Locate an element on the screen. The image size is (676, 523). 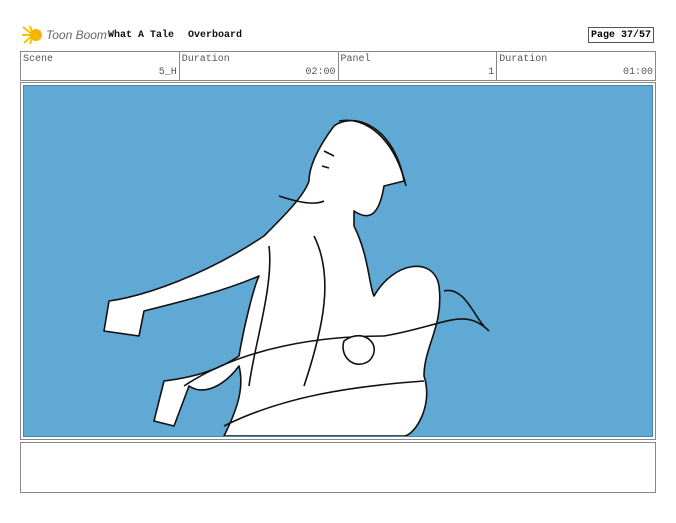
panel-duration-cell: Duration 01:00 is located at coordinates (576, 66).